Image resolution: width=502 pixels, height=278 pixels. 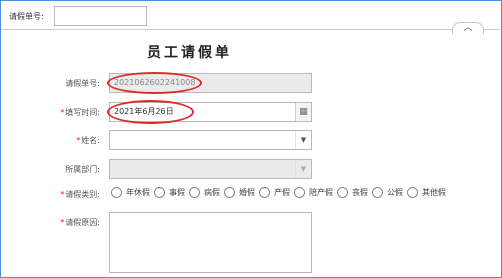 I want to click on reason-textarea, so click(x=210, y=242).